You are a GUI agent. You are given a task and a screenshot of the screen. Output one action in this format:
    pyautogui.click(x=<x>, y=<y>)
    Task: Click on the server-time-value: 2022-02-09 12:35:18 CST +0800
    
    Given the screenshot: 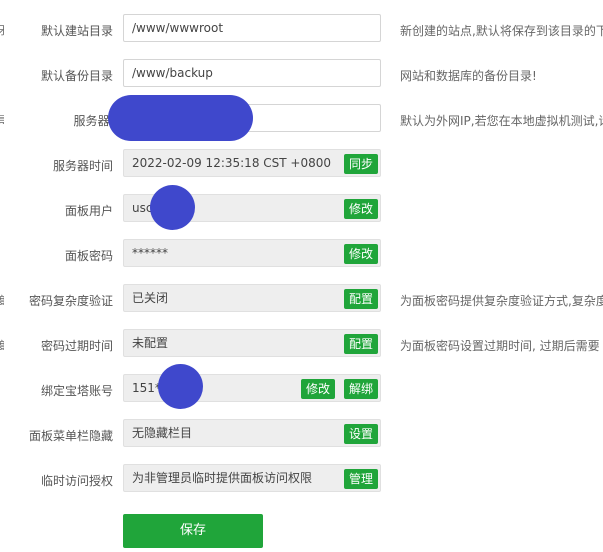 What is the action you would take?
    pyautogui.click(x=252, y=163)
    